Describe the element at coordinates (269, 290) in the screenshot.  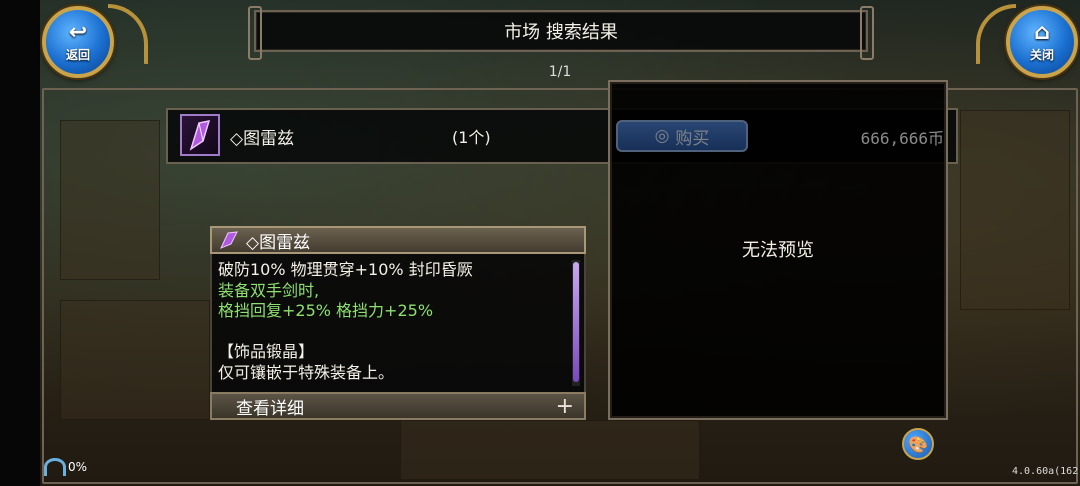
I see `tooltip-line: 装备双手剑时,` at that location.